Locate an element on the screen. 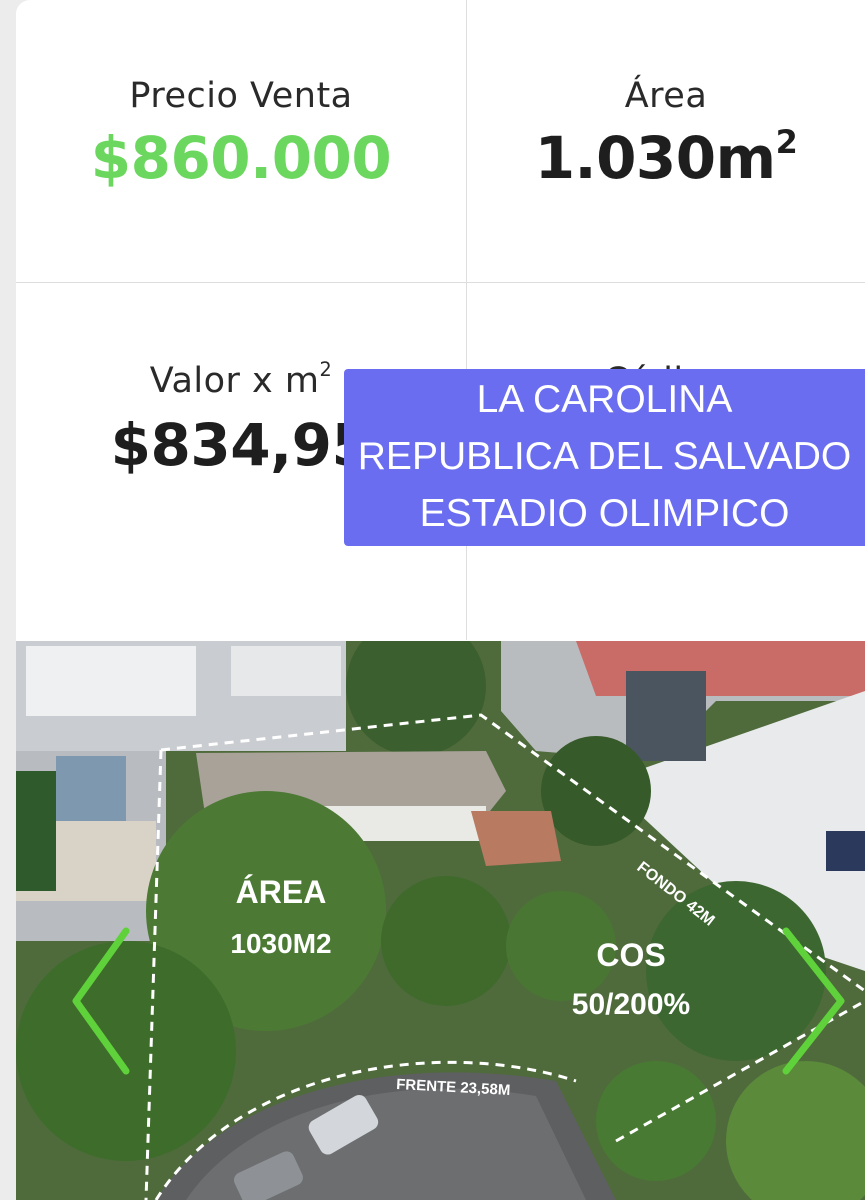  banner-line-2: REPUBLICA DEL SALVADO is located at coordinates (604, 456).